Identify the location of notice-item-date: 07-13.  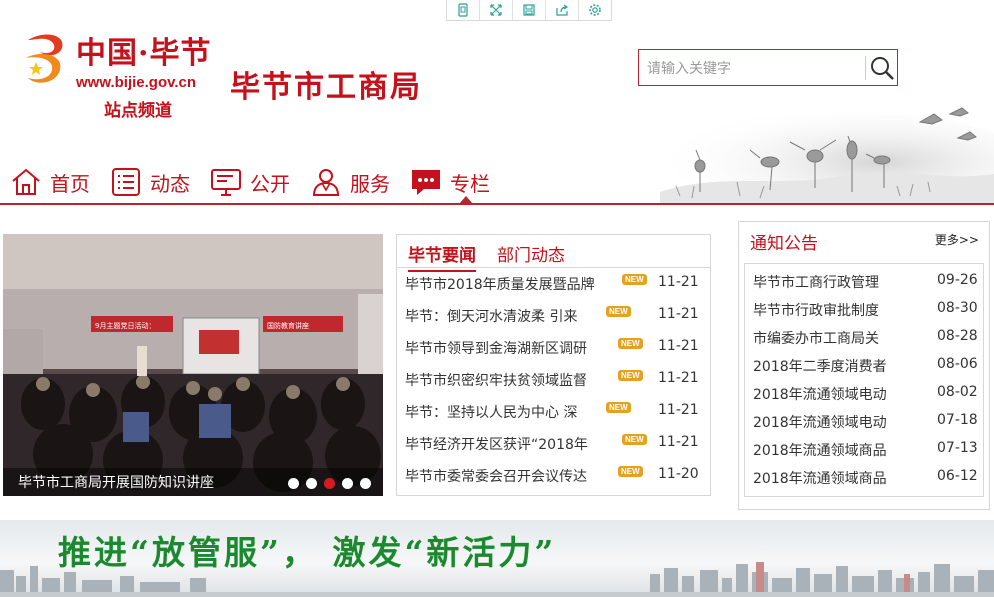
(957, 448).